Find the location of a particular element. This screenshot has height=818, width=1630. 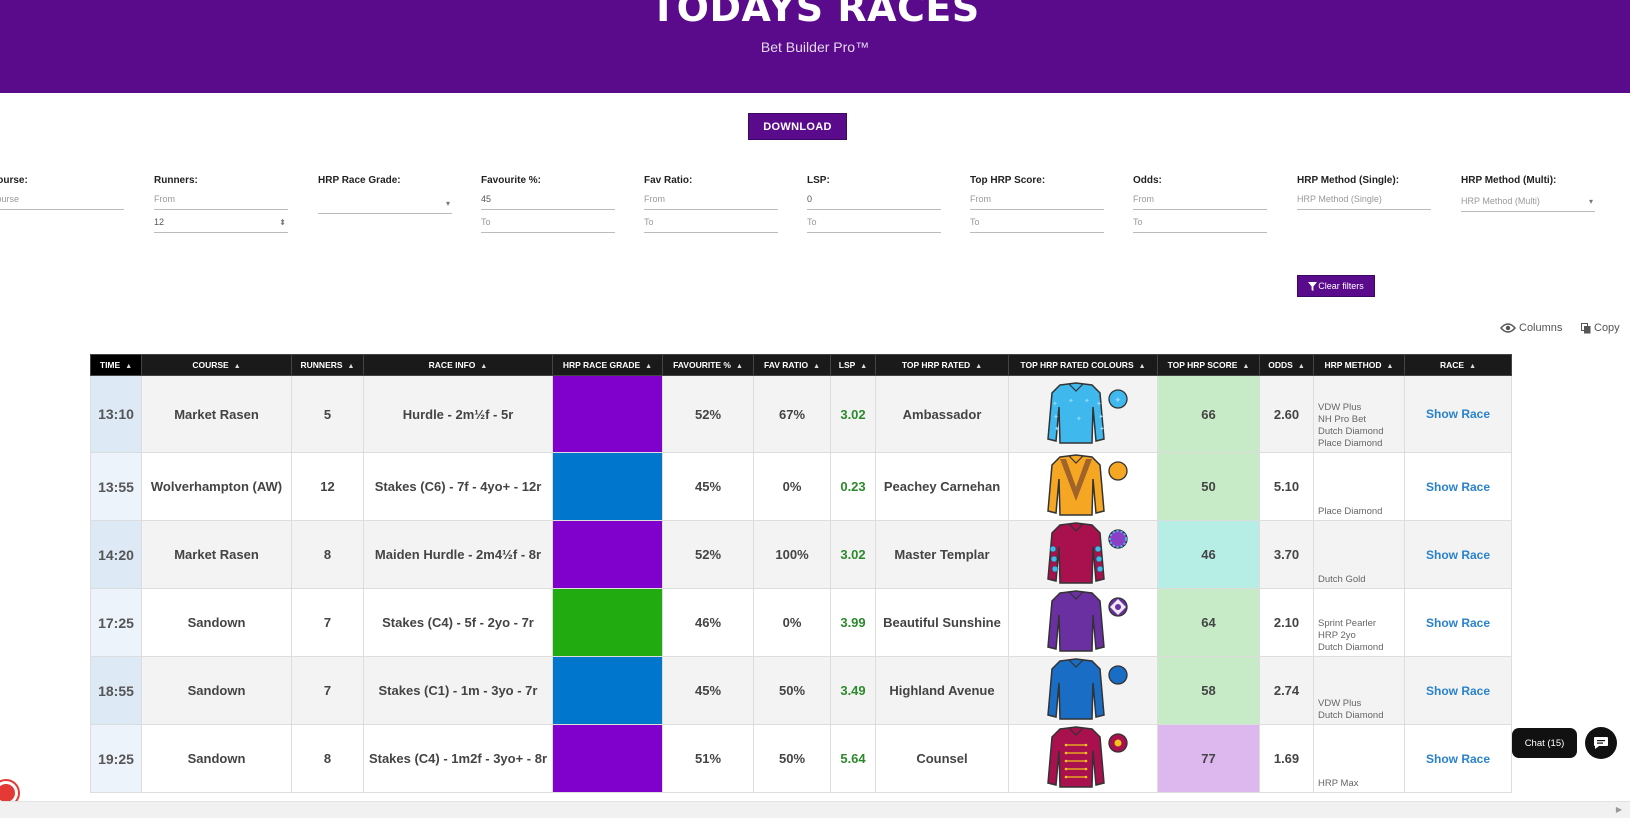

column-header-label: TOP HRP SCORE is located at coordinates (1202, 365).